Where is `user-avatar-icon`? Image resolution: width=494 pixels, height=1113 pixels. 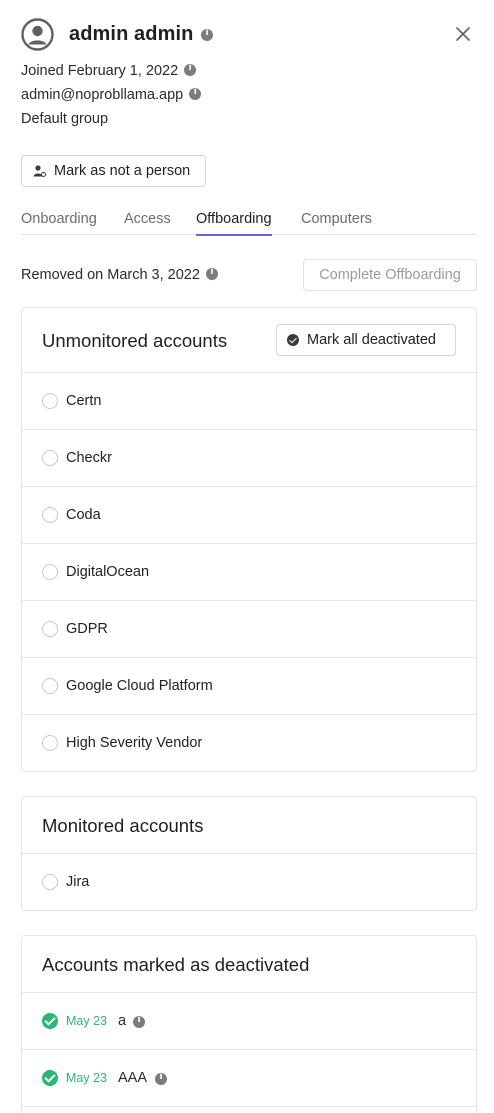
user-avatar-icon is located at coordinates (37, 34).